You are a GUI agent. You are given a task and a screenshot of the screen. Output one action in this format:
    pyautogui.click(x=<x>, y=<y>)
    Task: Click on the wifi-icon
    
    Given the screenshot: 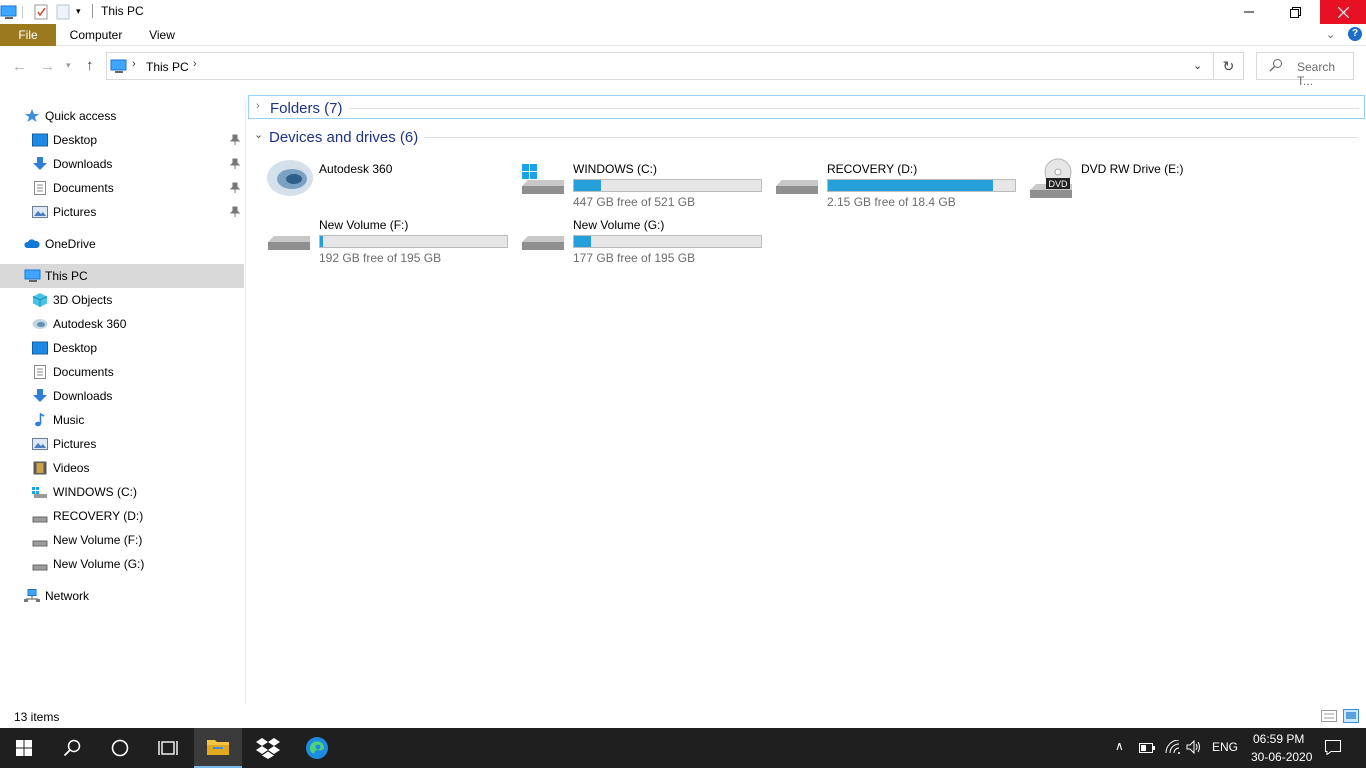 What is the action you would take?
    pyautogui.click(x=1173, y=748)
    